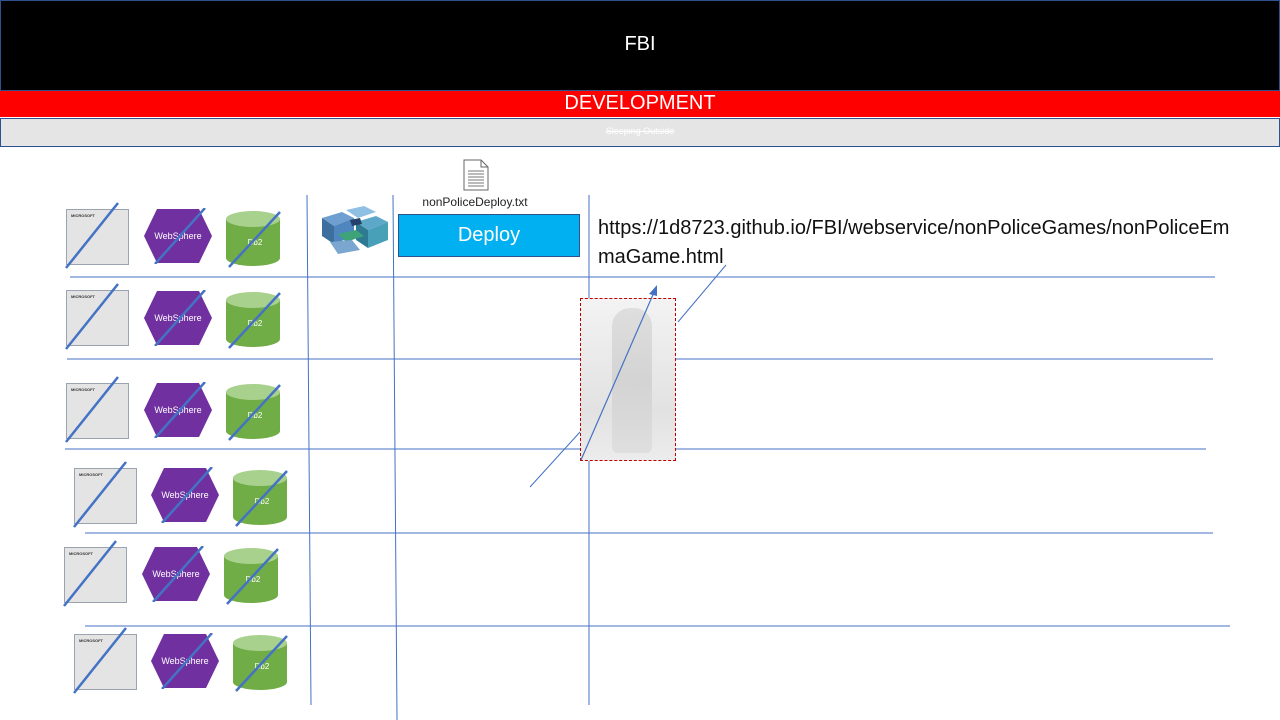 This screenshot has height=720, width=1280. I want to click on file-name-label: nonPoliceDeploy.txt, so click(475, 202).